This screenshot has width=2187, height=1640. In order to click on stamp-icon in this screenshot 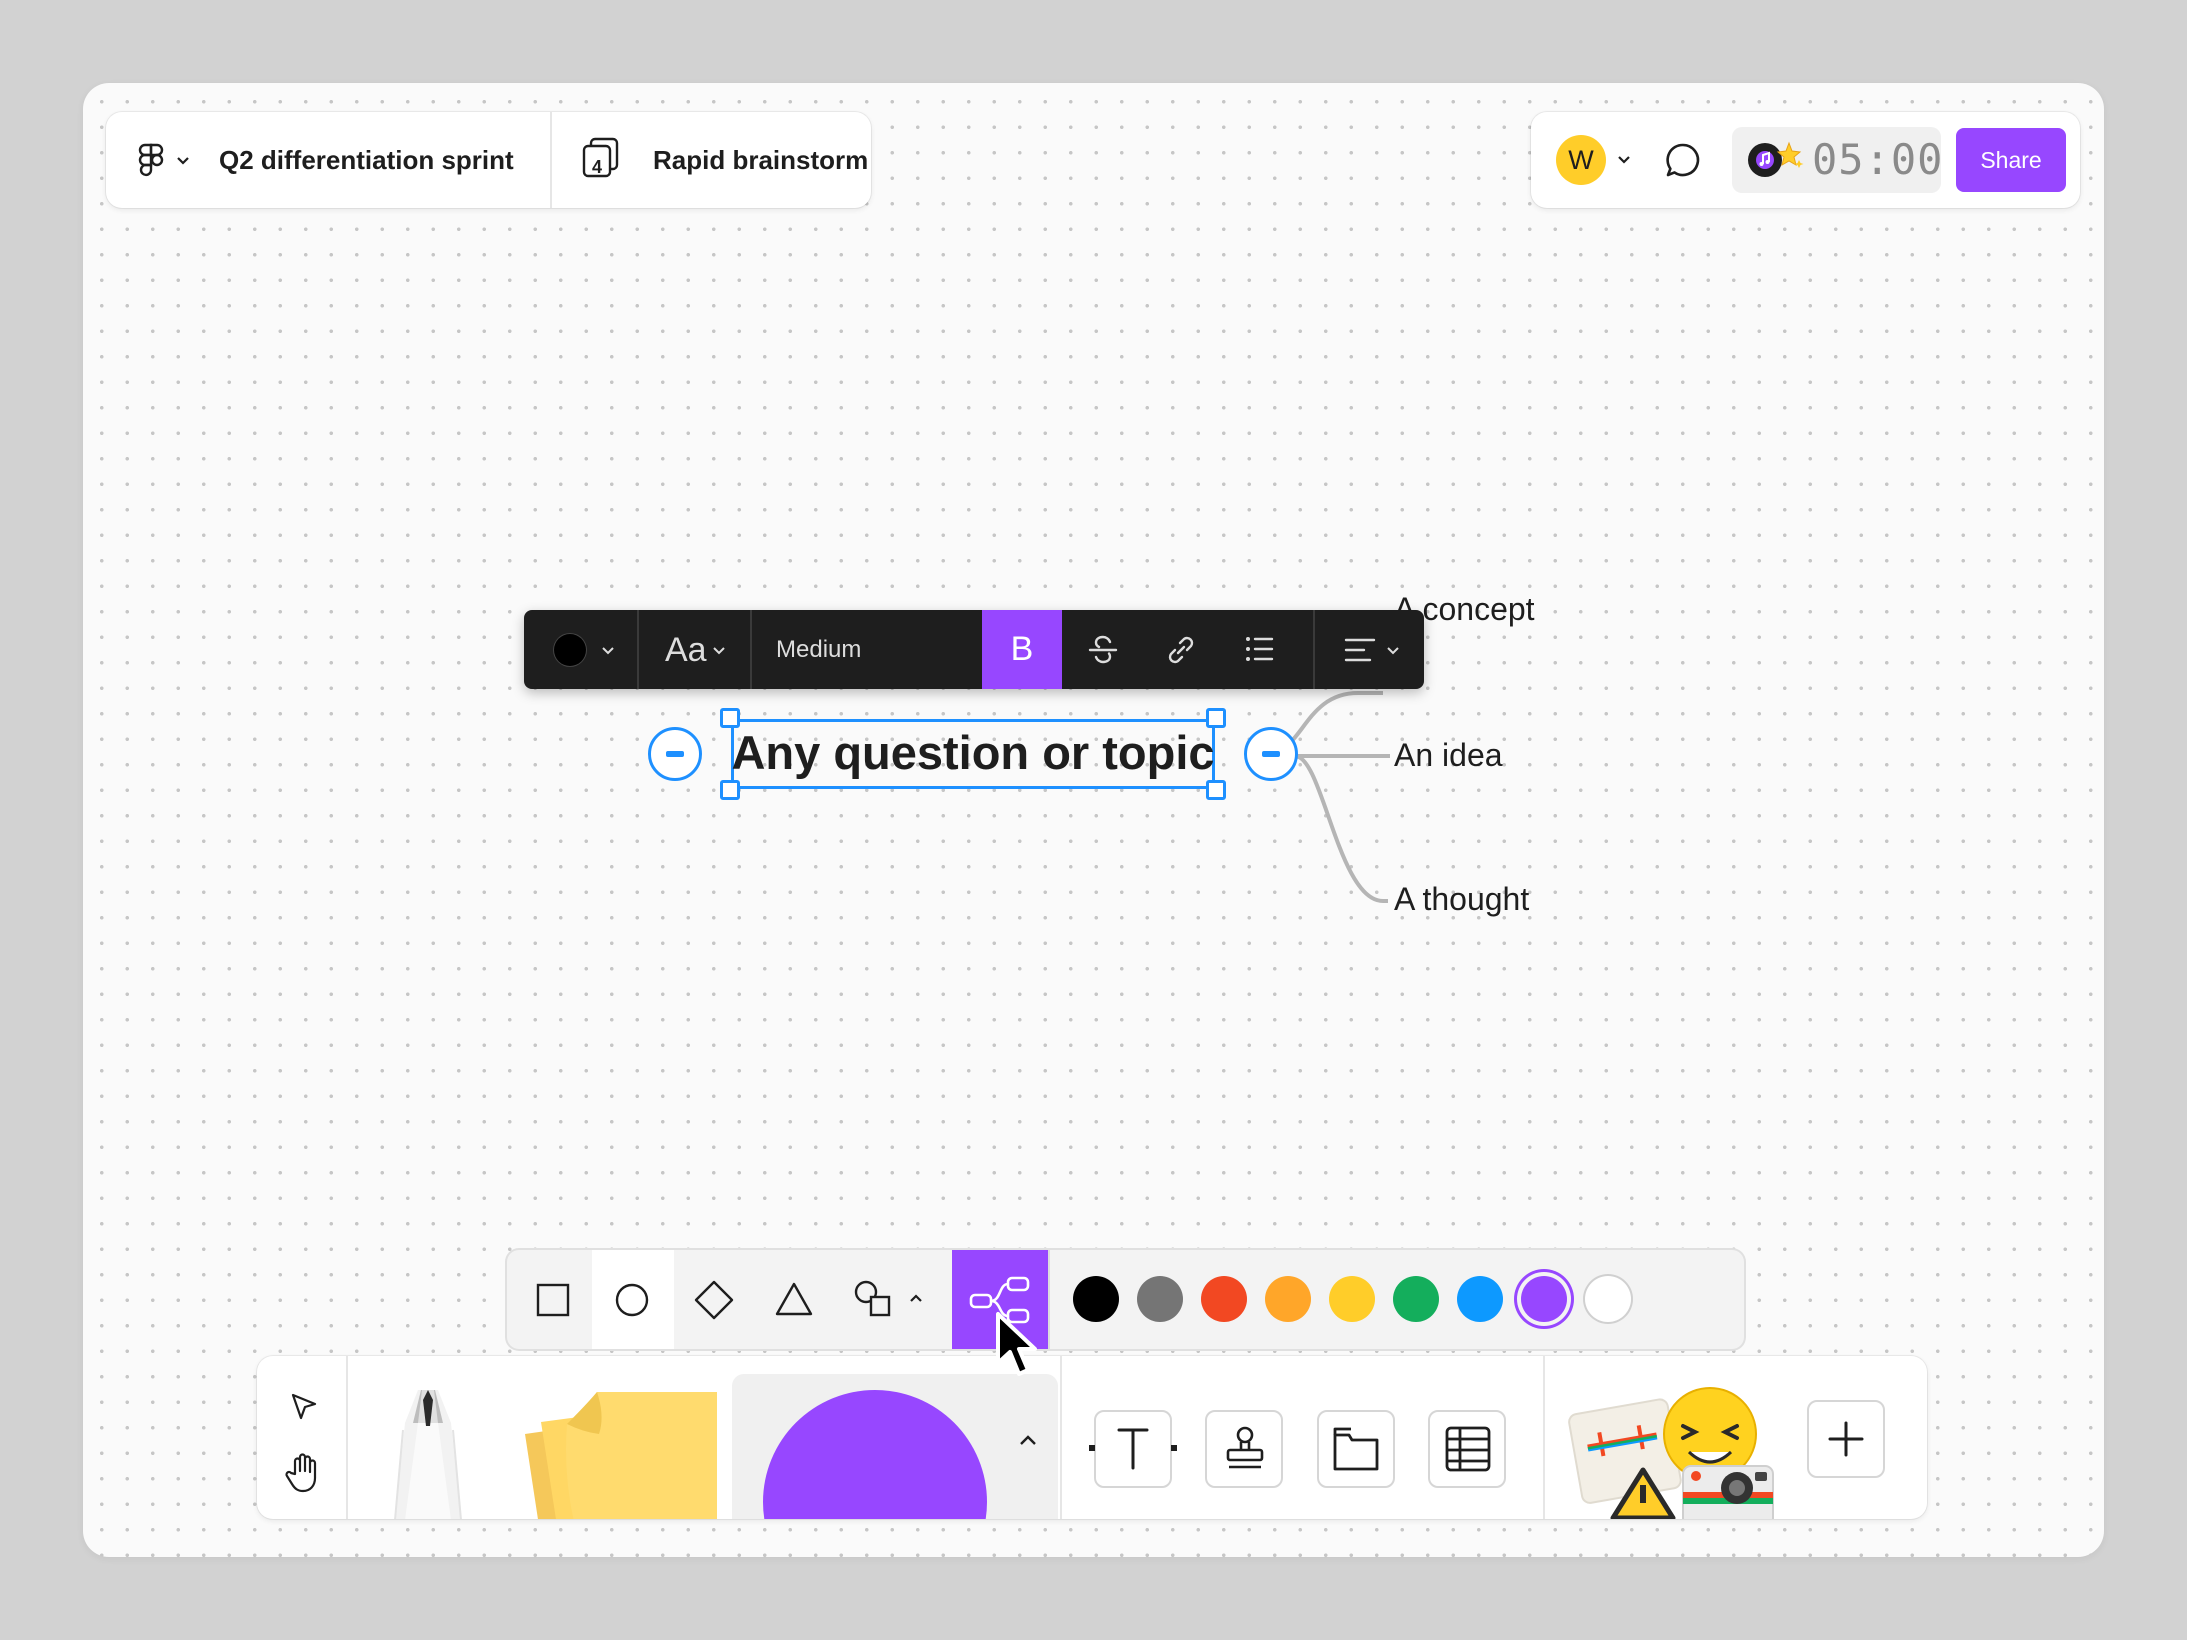, I will do `click(1245, 1449)`.